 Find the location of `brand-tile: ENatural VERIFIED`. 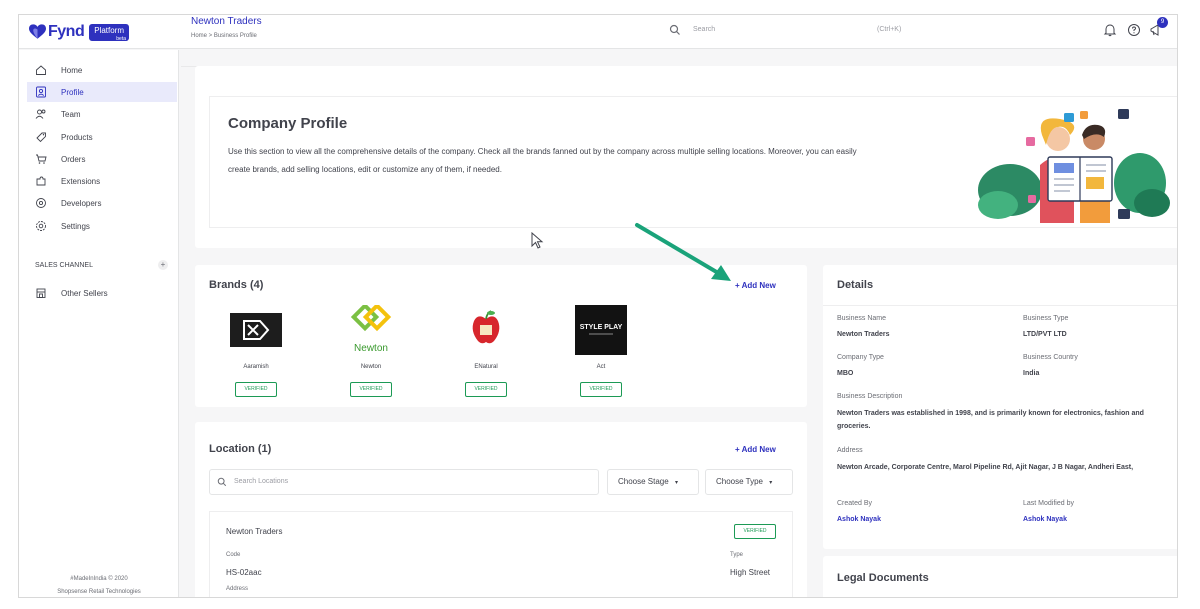

brand-tile: ENatural VERIFIED is located at coordinates (486, 353).